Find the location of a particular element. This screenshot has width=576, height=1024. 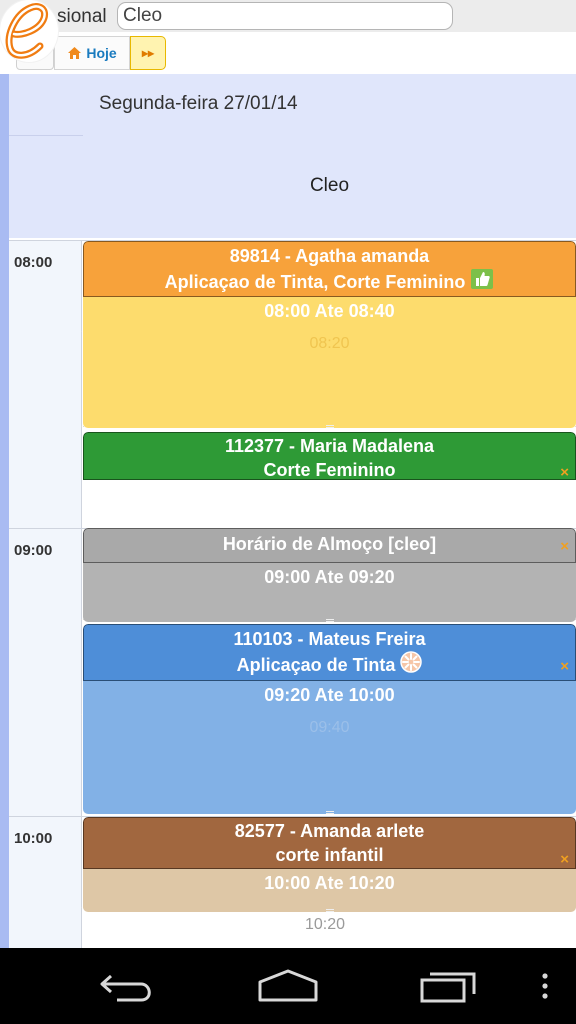

menu-icon is located at coordinates (545, 987).